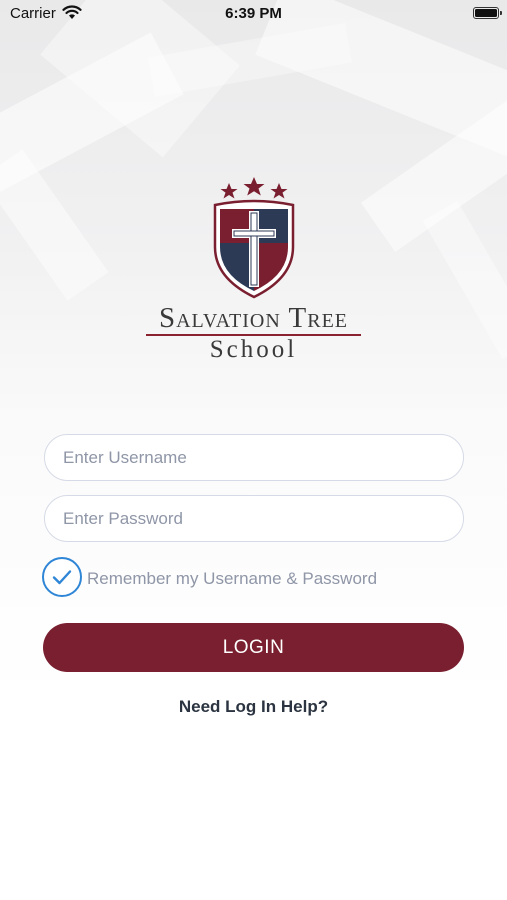 The width and height of the screenshot is (507, 900). What do you see at coordinates (253, 707) in the screenshot?
I see `login-help-link: Need Log In Help?` at bounding box center [253, 707].